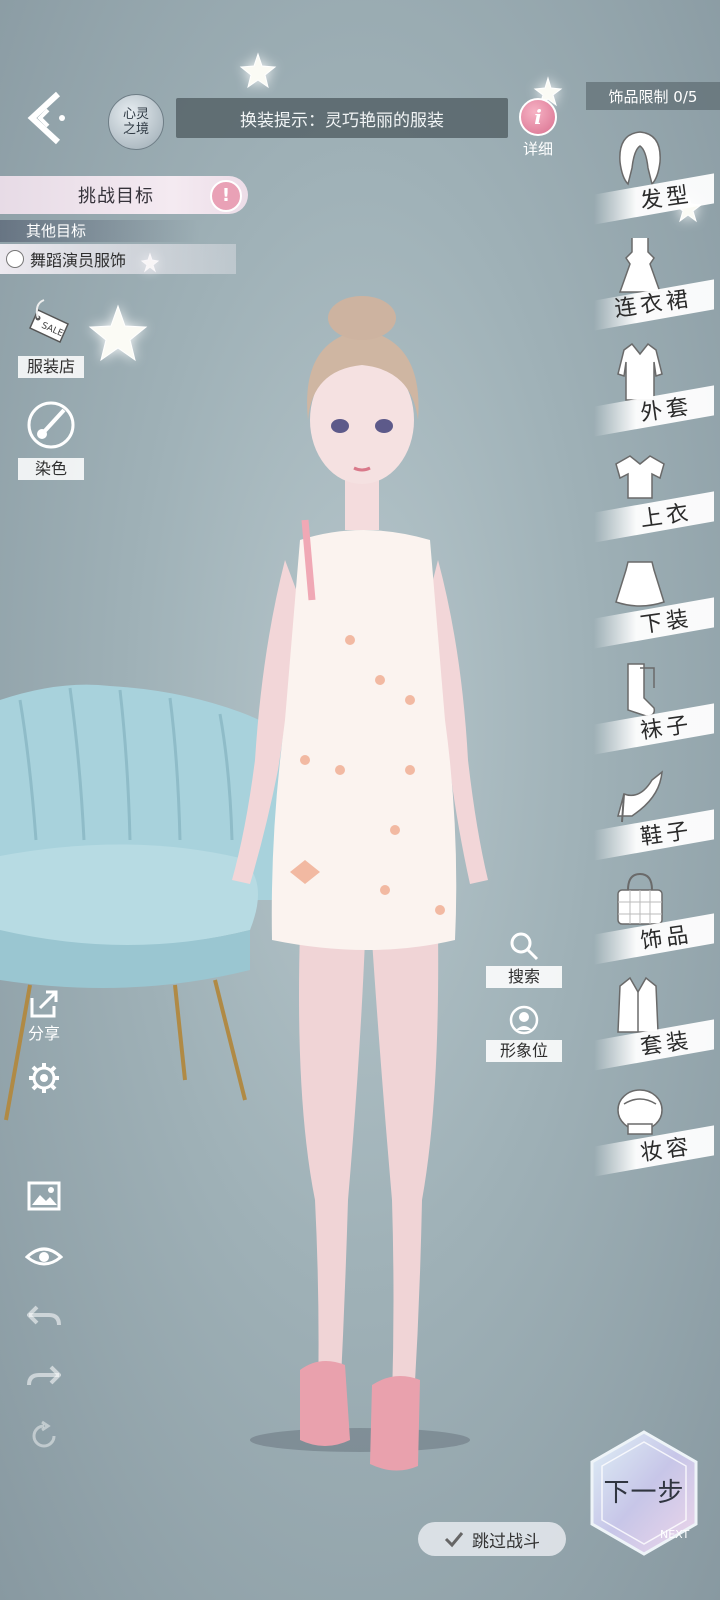 This screenshot has height=1600, width=720. Describe the element at coordinates (524, 1051) in the screenshot. I see `look-slot-label: 形象位` at that location.